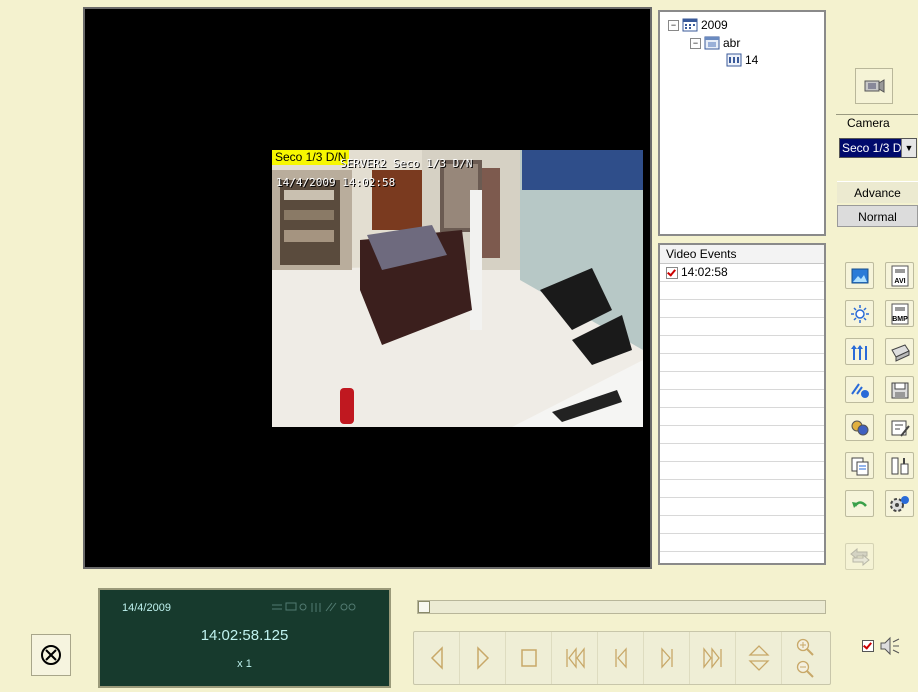  I want to click on camera-snapshot-icon, so click(874, 86).